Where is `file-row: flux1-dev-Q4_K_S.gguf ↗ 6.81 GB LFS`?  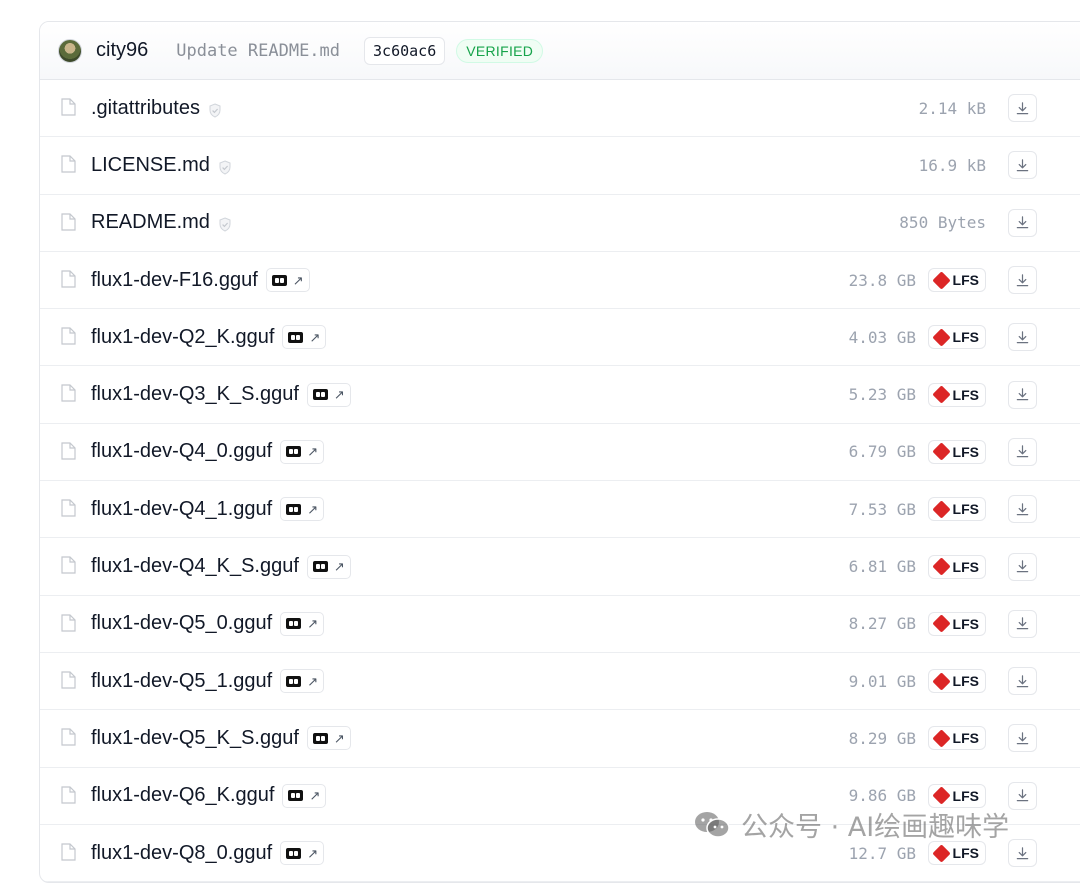
file-row: flux1-dev-Q4_K_S.gguf ↗ 6.81 GB LFS is located at coordinates (560, 567).